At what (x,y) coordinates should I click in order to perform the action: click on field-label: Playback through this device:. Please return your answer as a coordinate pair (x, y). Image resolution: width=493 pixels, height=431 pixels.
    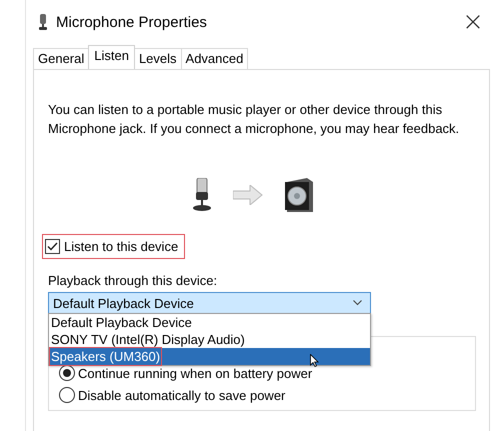
    Looking at the image, I should click on (133, 280).